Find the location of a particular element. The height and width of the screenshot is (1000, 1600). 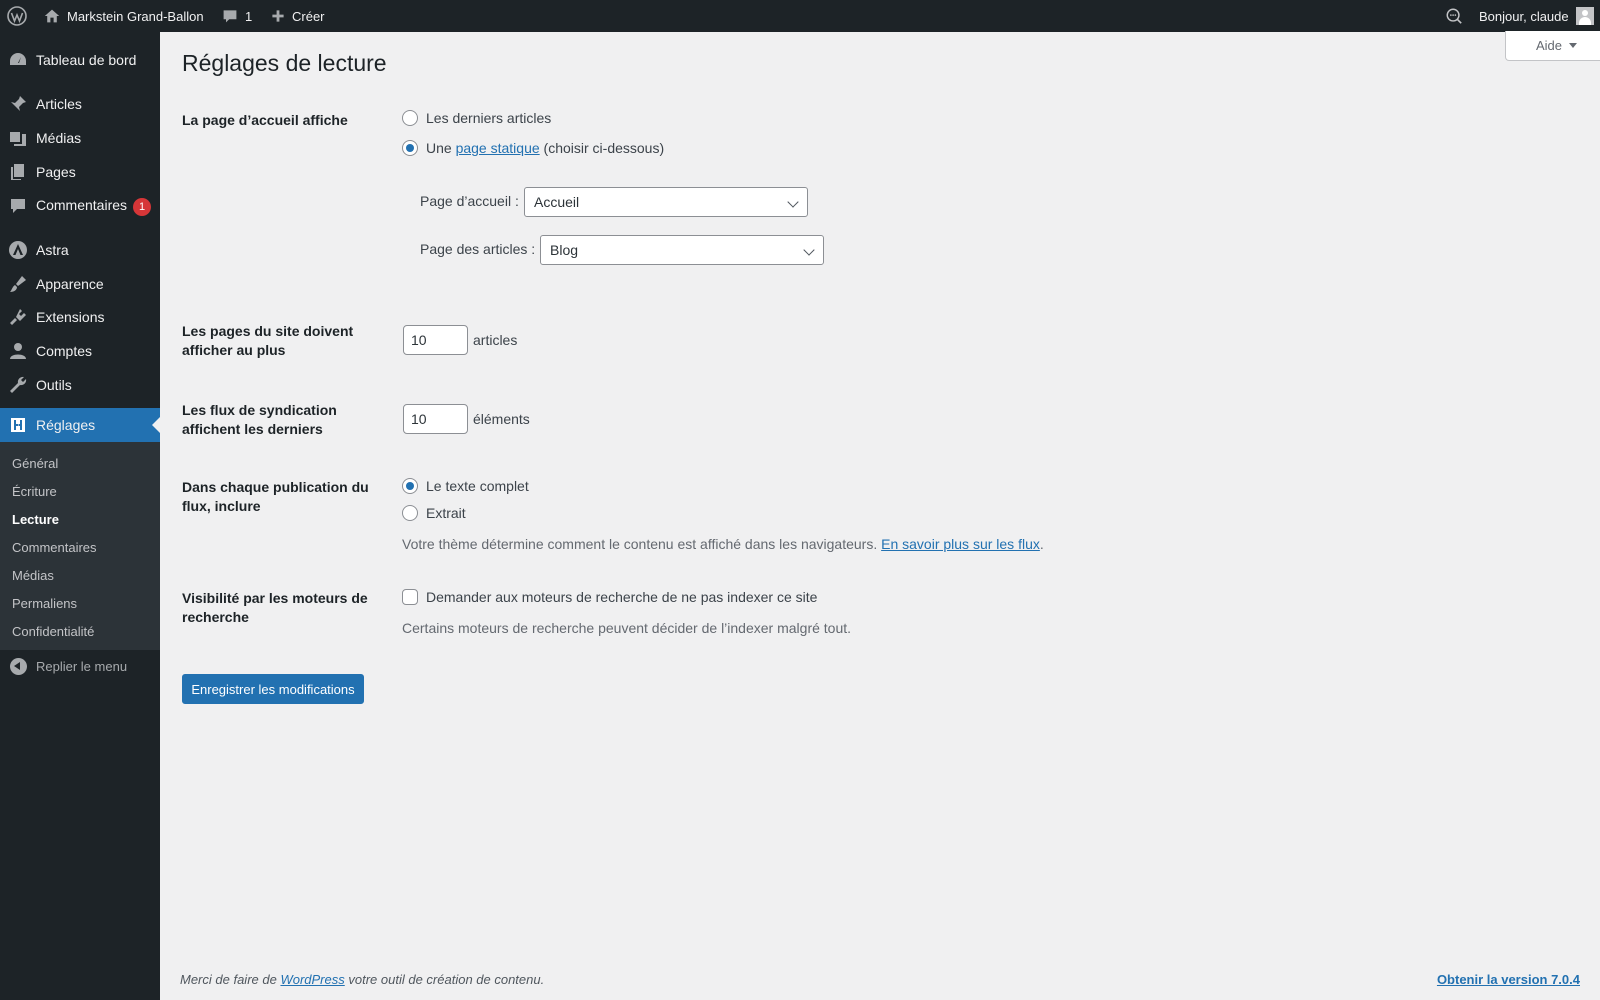

radio-excerpt is located at coordinates (410, 513).